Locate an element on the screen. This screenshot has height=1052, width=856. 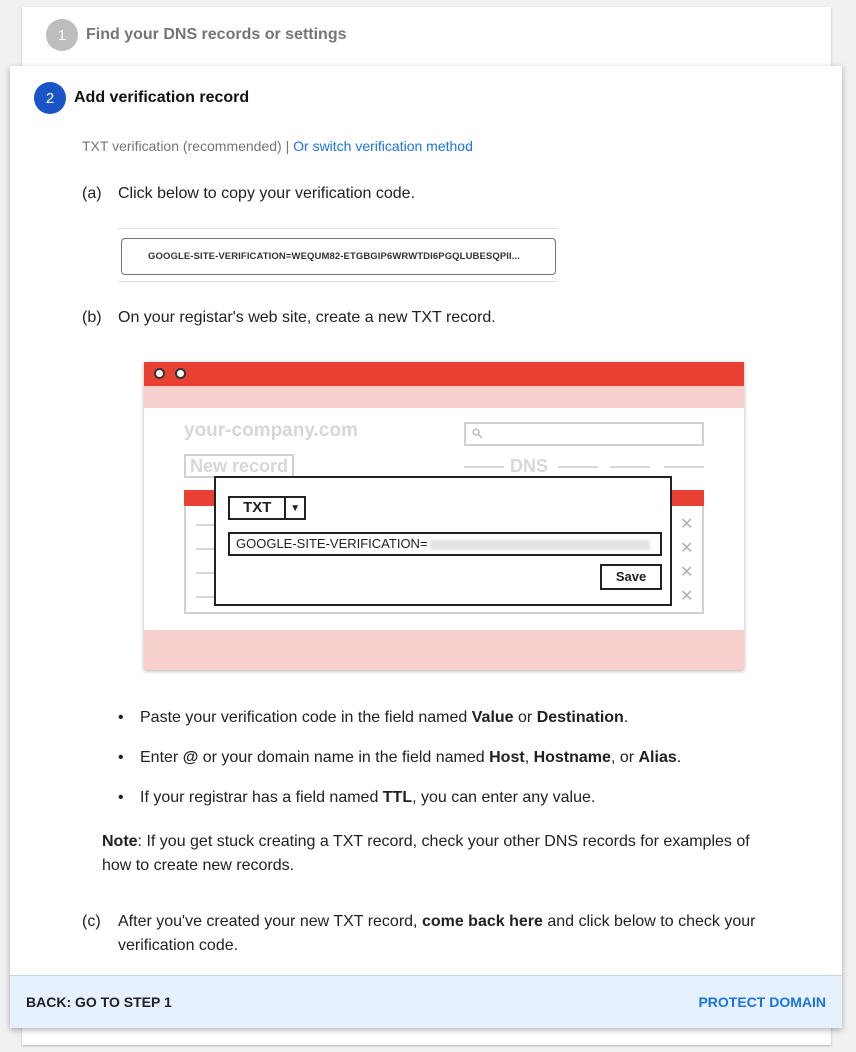
illustration-titlebar is located at coordinates (444, 374).